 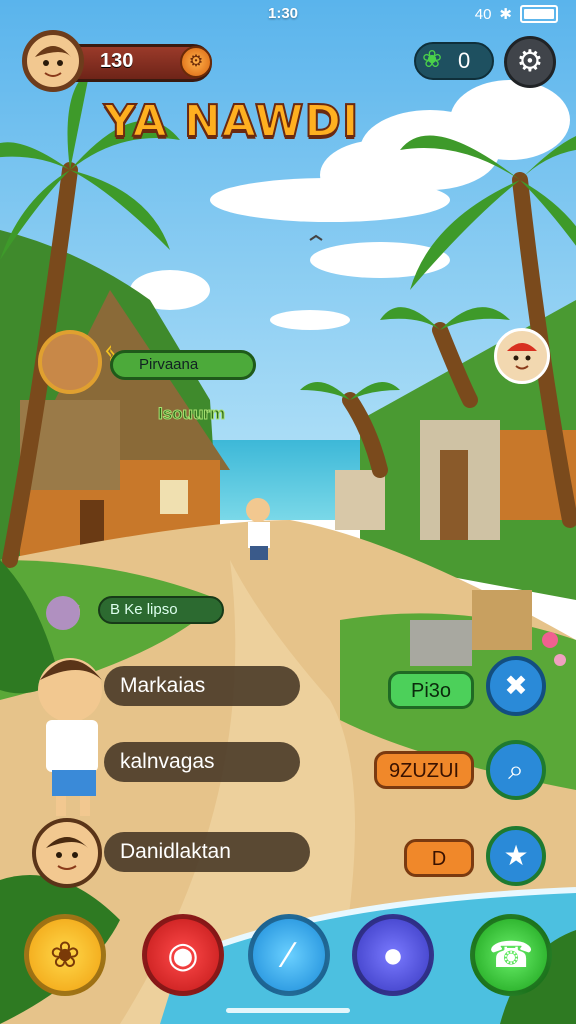 I want to click on menu-item-1: Markaias, so click(x=202, y=686).